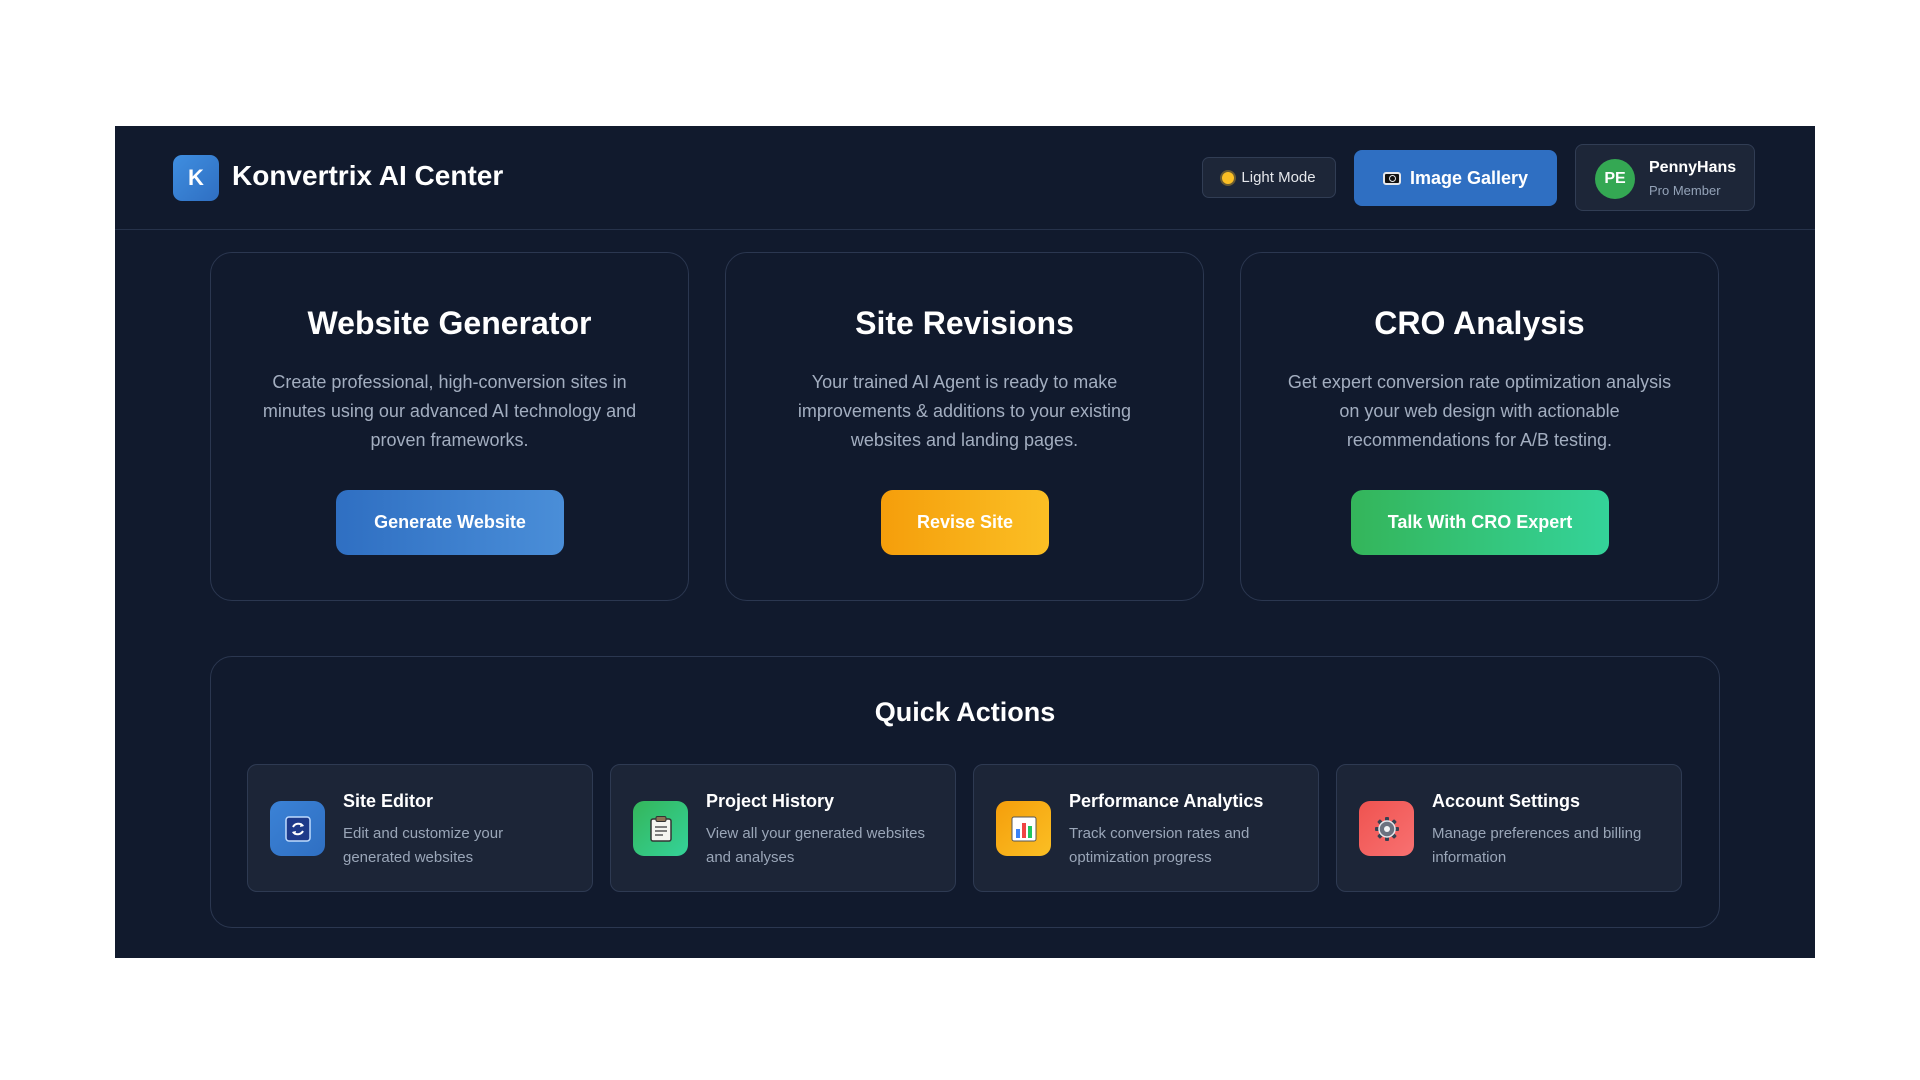 This screenshot has height=1080, width=1920. Describe the element at coordinates (1023, 828) in the screenshot. I see `bar-chart-icon` at that location.